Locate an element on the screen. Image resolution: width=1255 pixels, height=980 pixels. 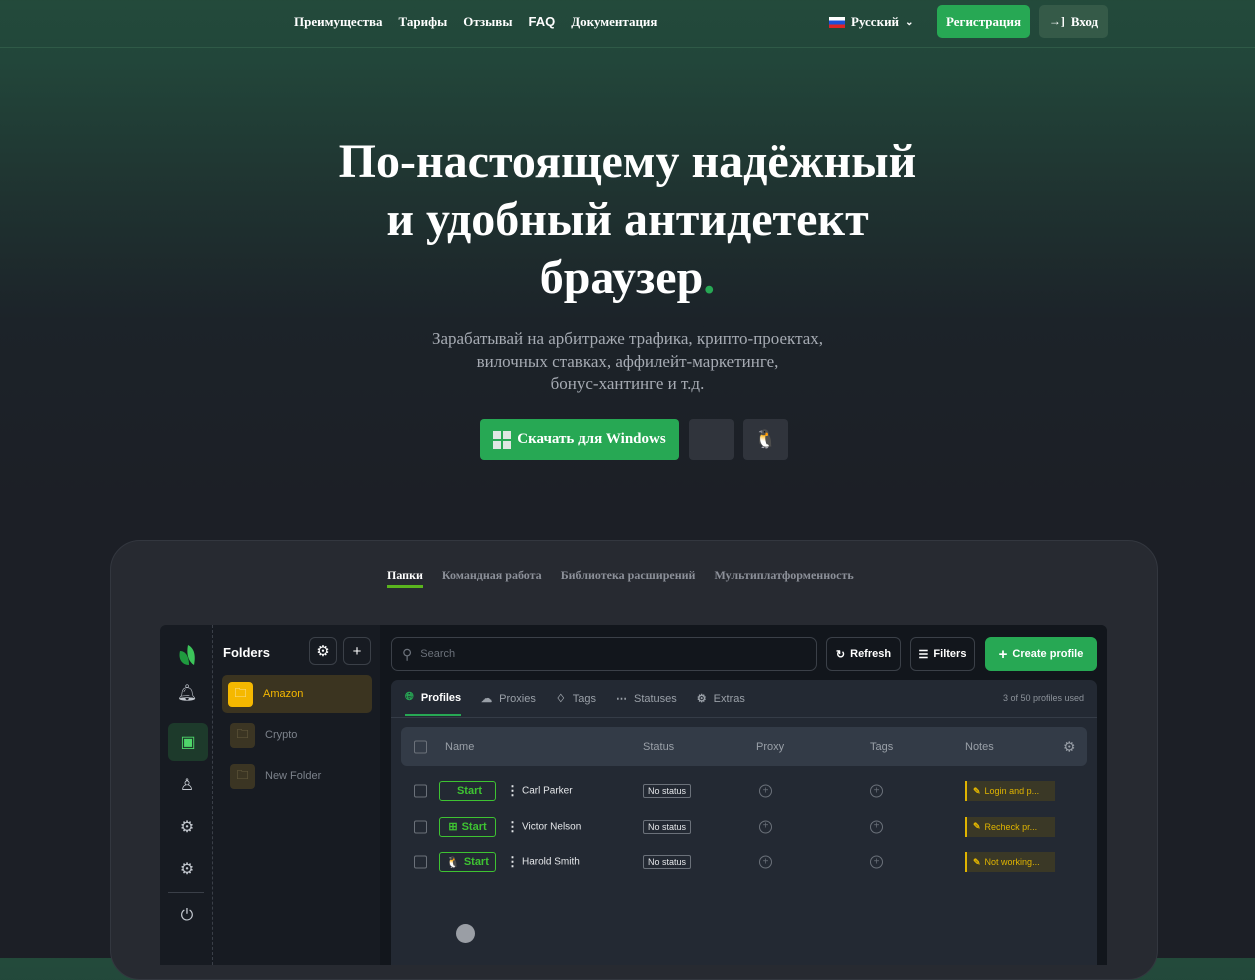
start-button: ⊞ Start is located at coordinates (467, 826).